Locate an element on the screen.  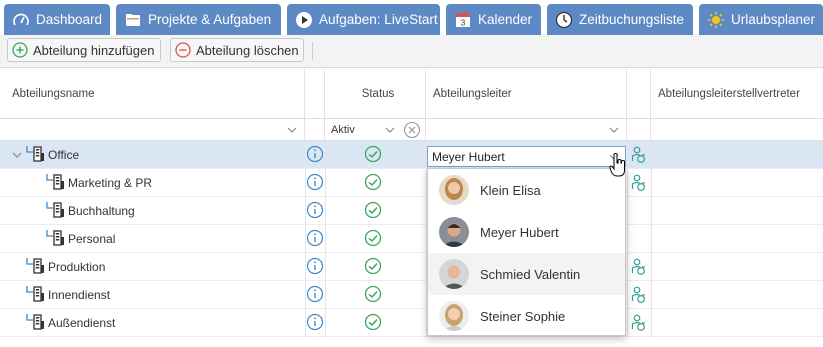
svg-text: 3 is located at coordinates (463, 22).